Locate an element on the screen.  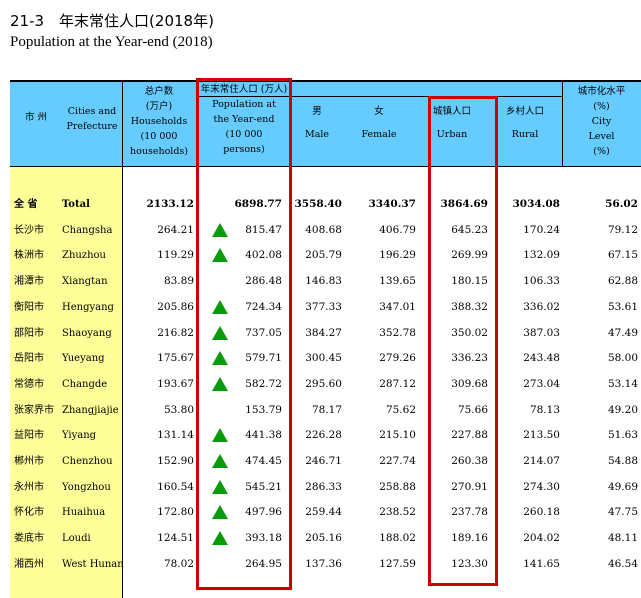
city-name-cn: 湘西州 is located at coordinates (29, 564).